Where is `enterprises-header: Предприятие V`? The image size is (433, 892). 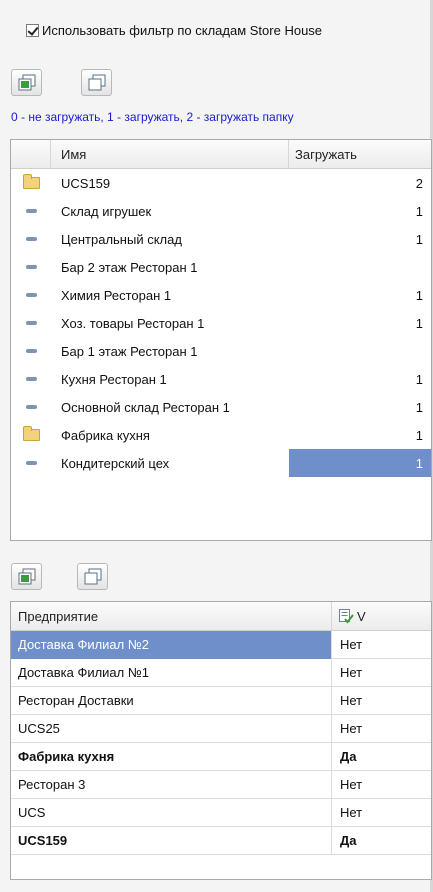 enterprises-header: Предприятие V is located at coordinates (221, 616).